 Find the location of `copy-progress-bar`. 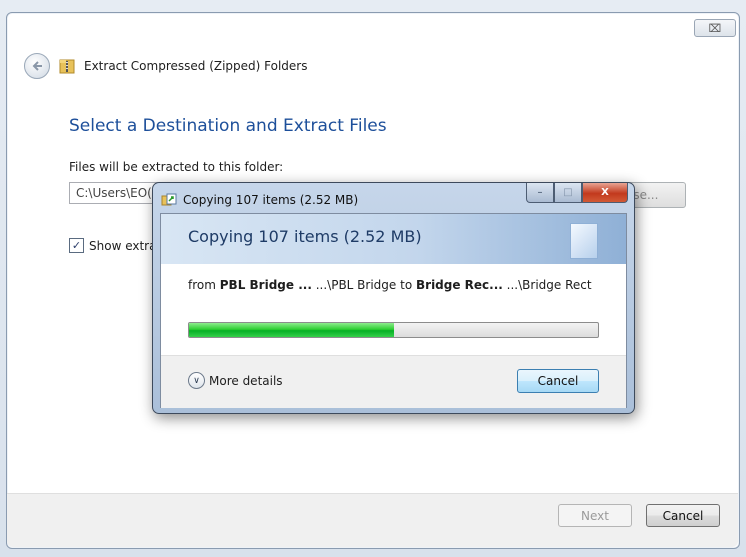

copy-progress-bar is located at coordinates (393, 330).